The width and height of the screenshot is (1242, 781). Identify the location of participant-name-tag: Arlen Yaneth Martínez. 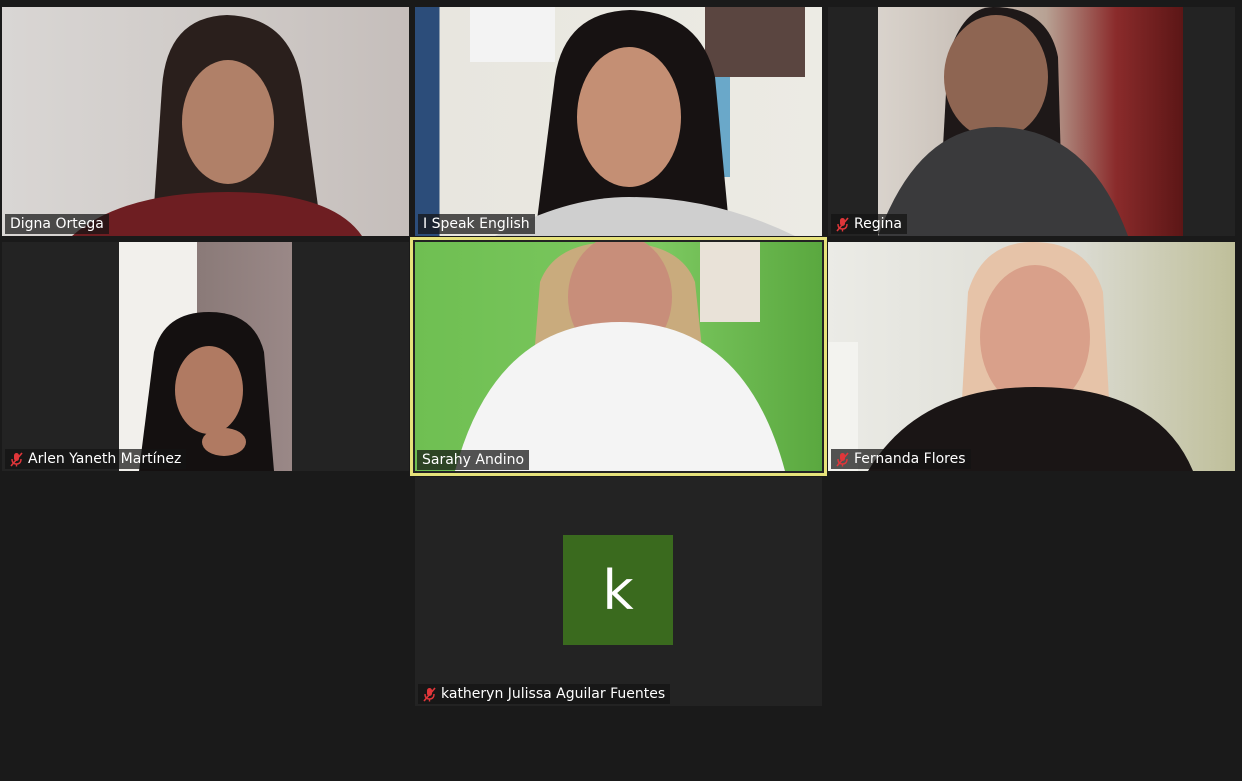
(96, 459).